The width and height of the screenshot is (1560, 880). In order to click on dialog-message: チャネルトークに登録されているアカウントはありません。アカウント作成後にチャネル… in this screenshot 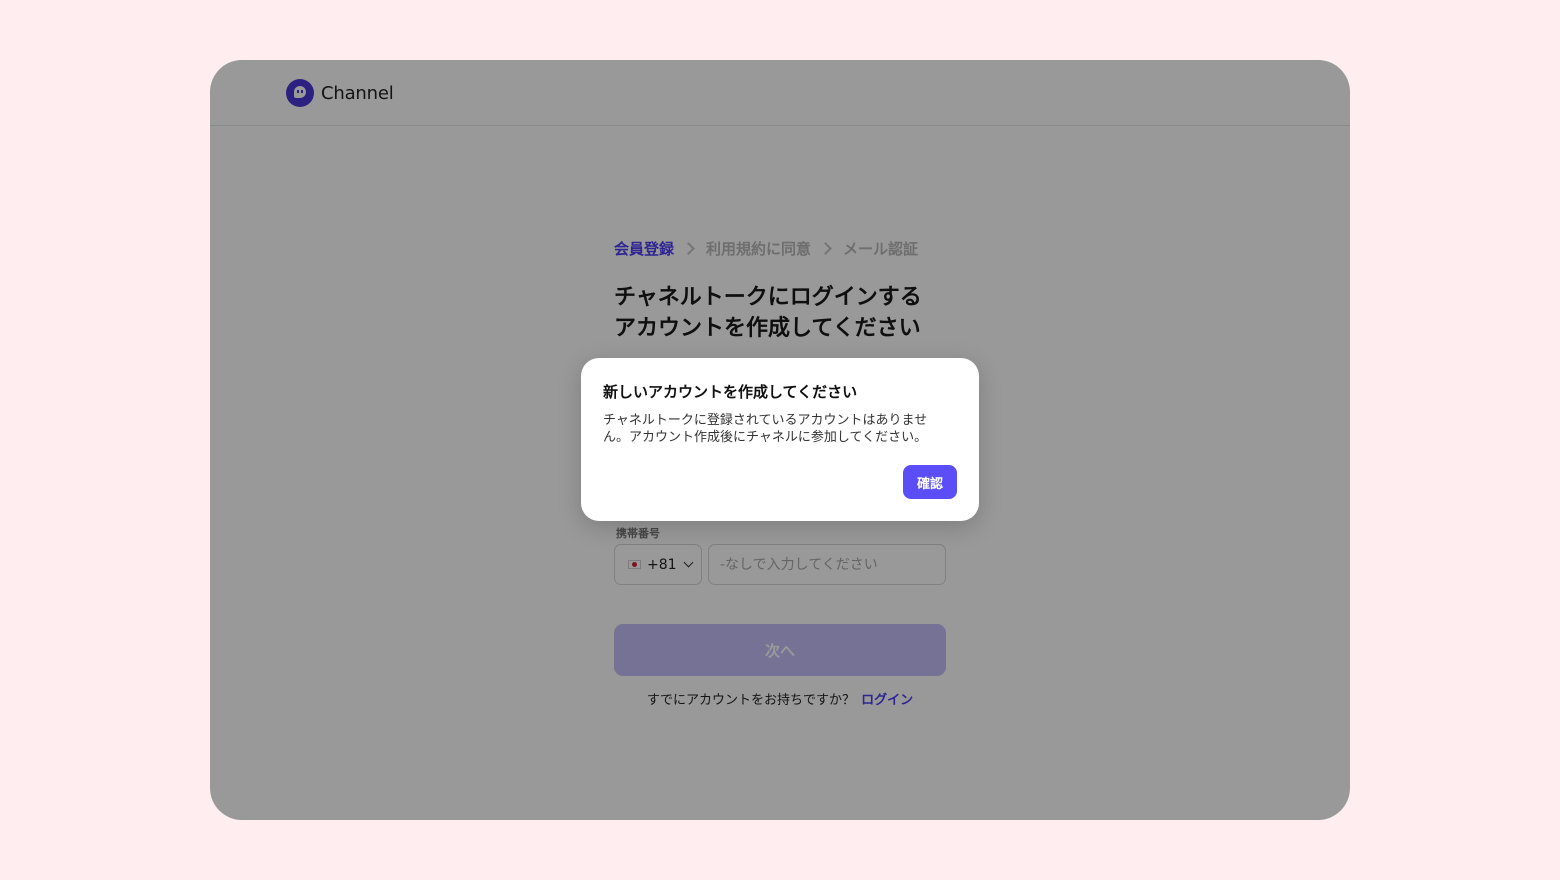, I will do `click(765, 429)`.